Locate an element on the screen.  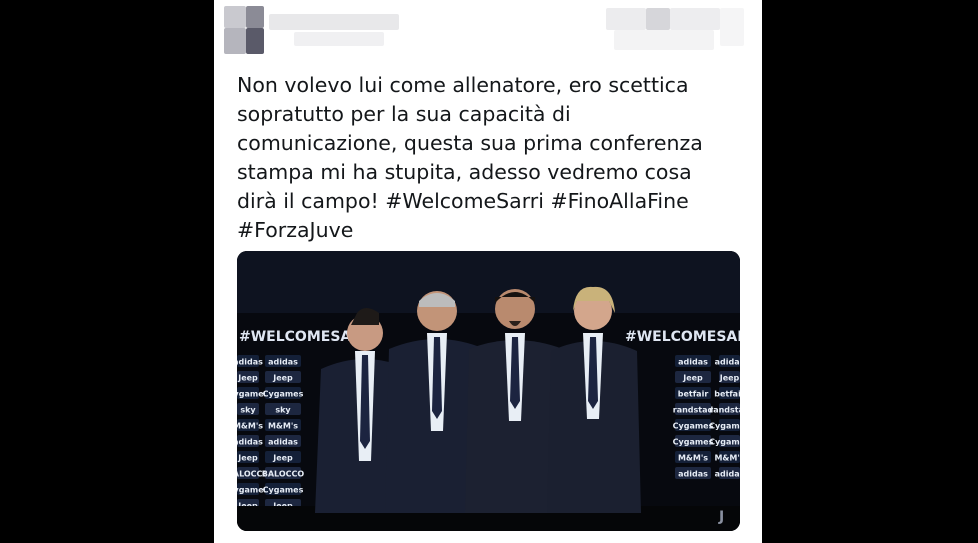
juventus-logo-icon: J is located at coordinates (721, 517).